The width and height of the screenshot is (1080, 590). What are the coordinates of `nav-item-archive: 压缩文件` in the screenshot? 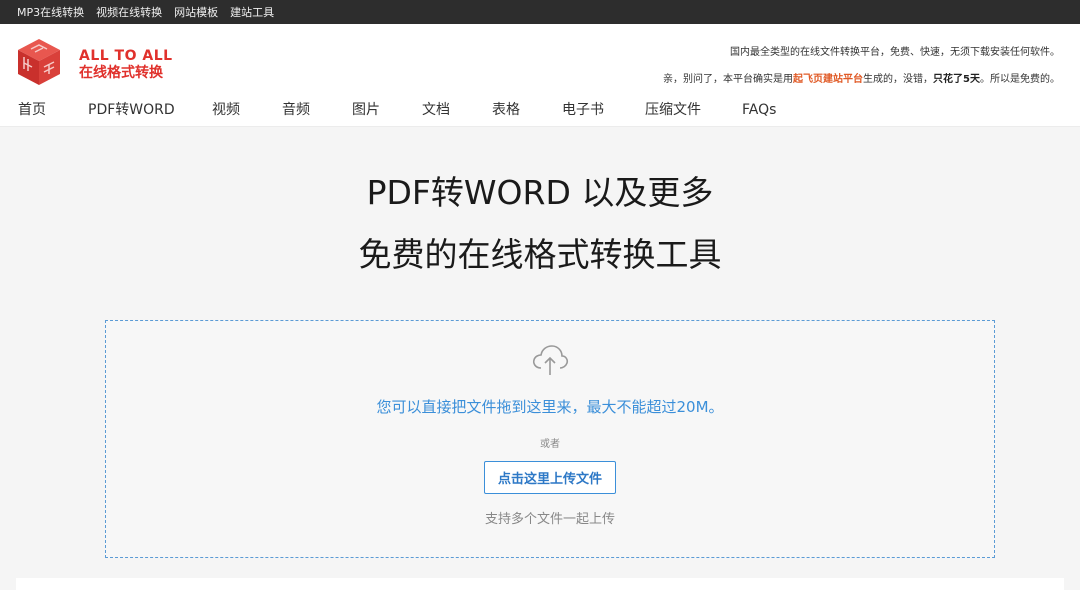 It's located at (673, 110).